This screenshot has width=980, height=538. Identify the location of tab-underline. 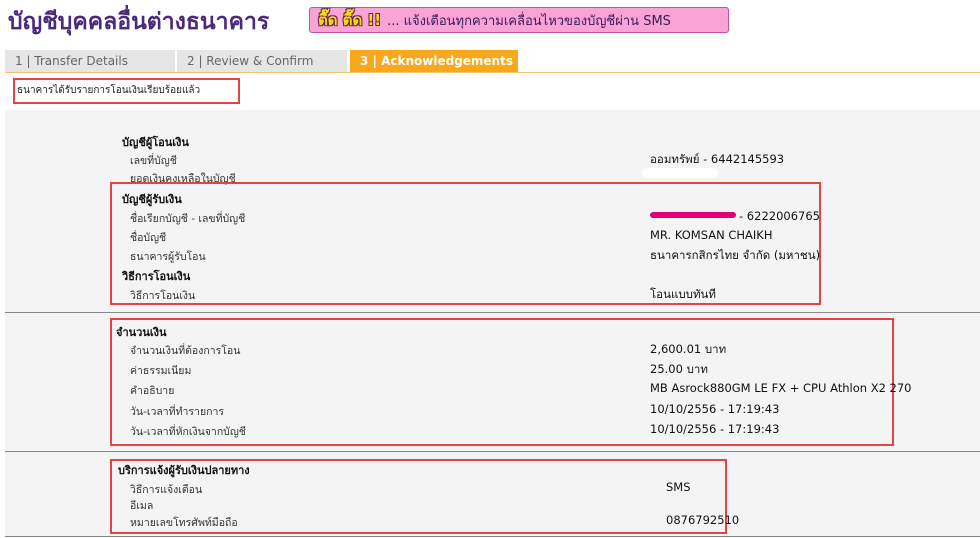
(492, 72).